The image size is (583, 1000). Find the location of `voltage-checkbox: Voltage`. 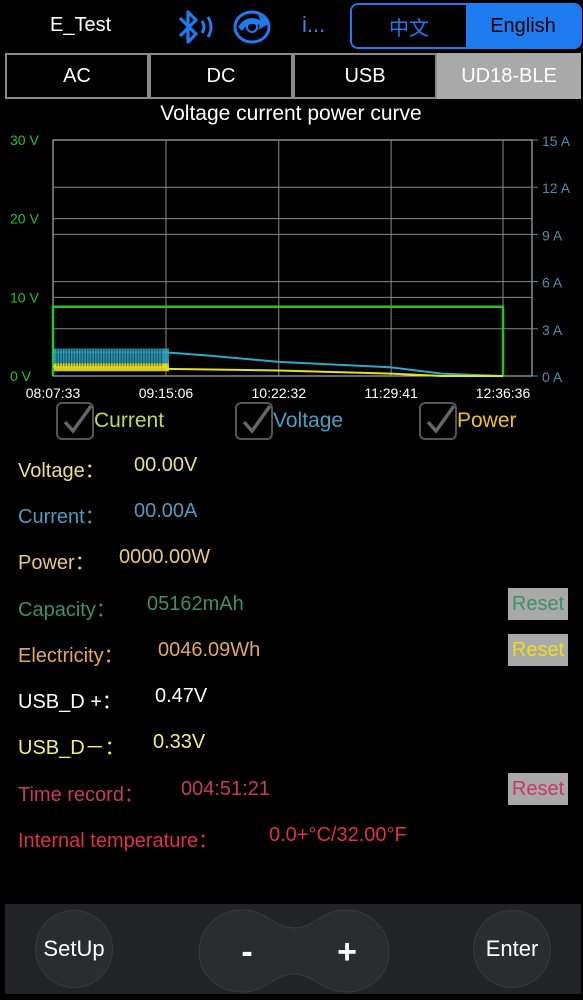

voltage-checkbox: Voltage is located at coordinates (289, 421).